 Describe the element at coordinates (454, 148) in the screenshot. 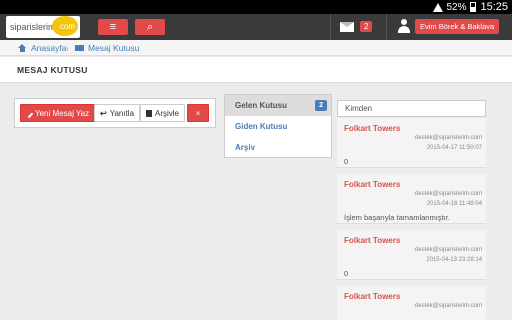

I see `message-date: 2015-04-17 11:50:07` at that location.